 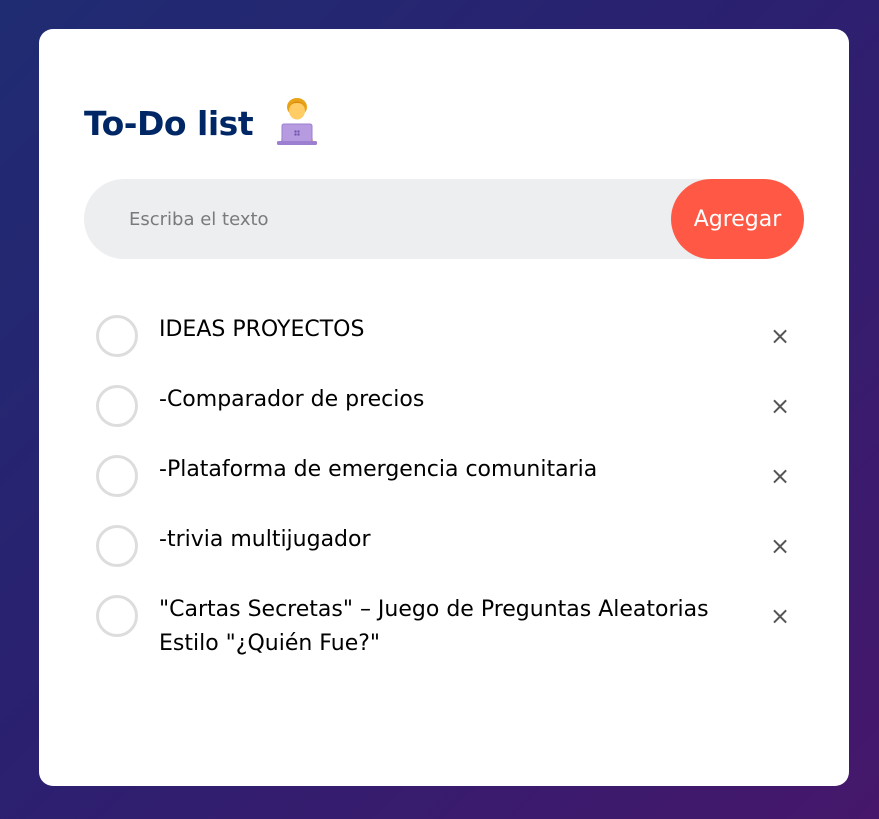 I want to click on task-item: -trivia multijugador ×, so click(x=444, y=551).